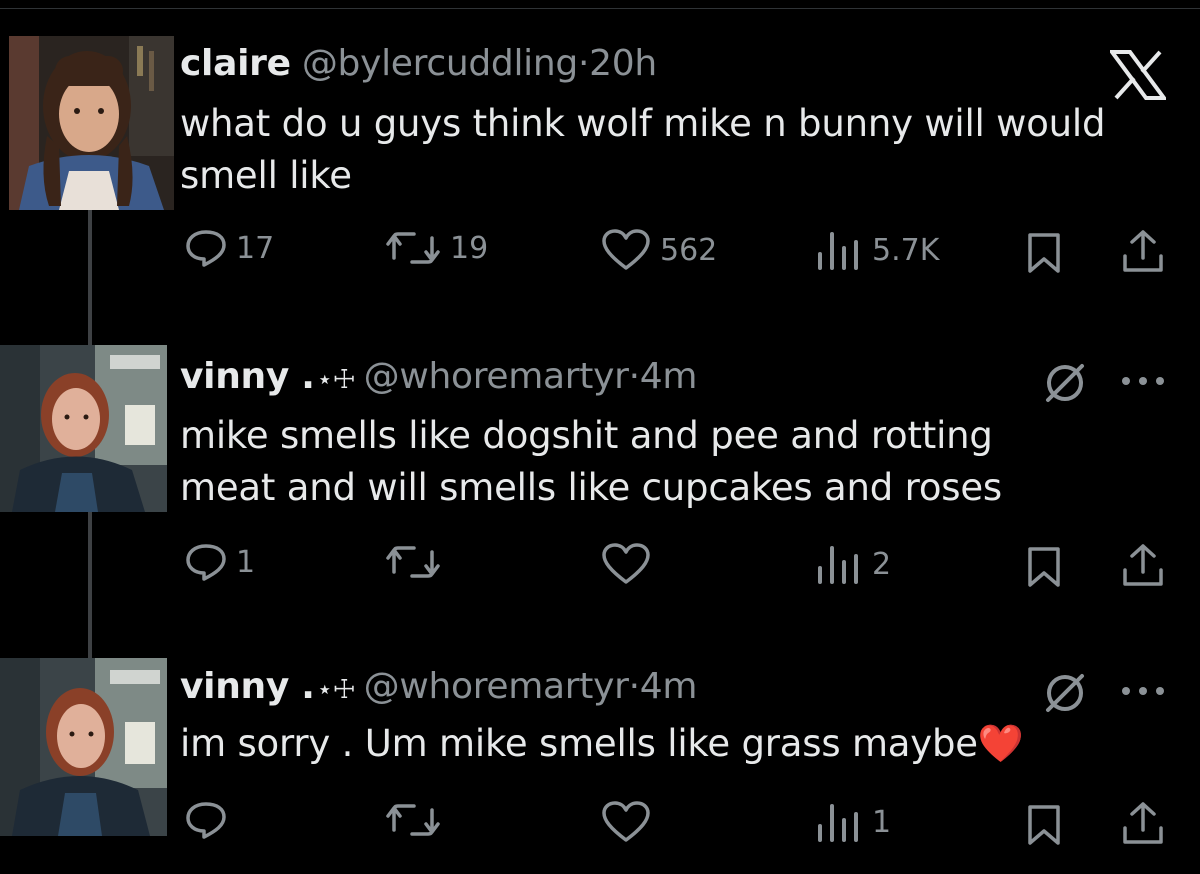 The height and width of the screenshot is (874, 1200). What do you see at coordinates (623, 63) in the screenshot?
I see `timestamp: 20h` at bounding box center [623, 63].